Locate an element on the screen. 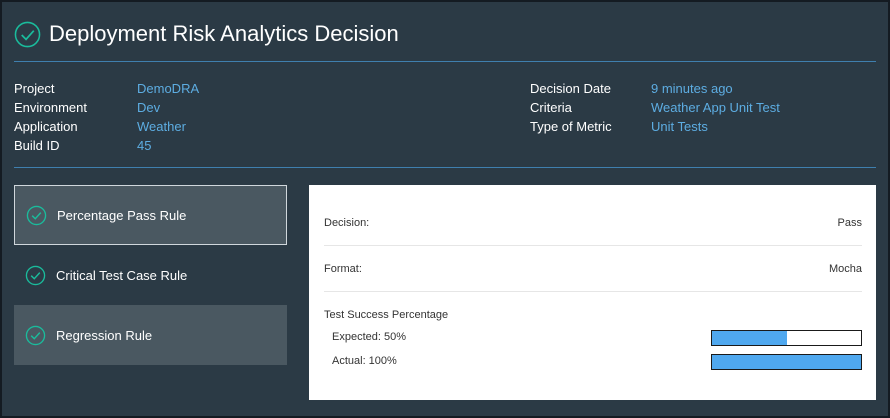 This screenshot has height=418, width=890. rule-item-regression: Regression Rule is located at coordinates (150, 335).